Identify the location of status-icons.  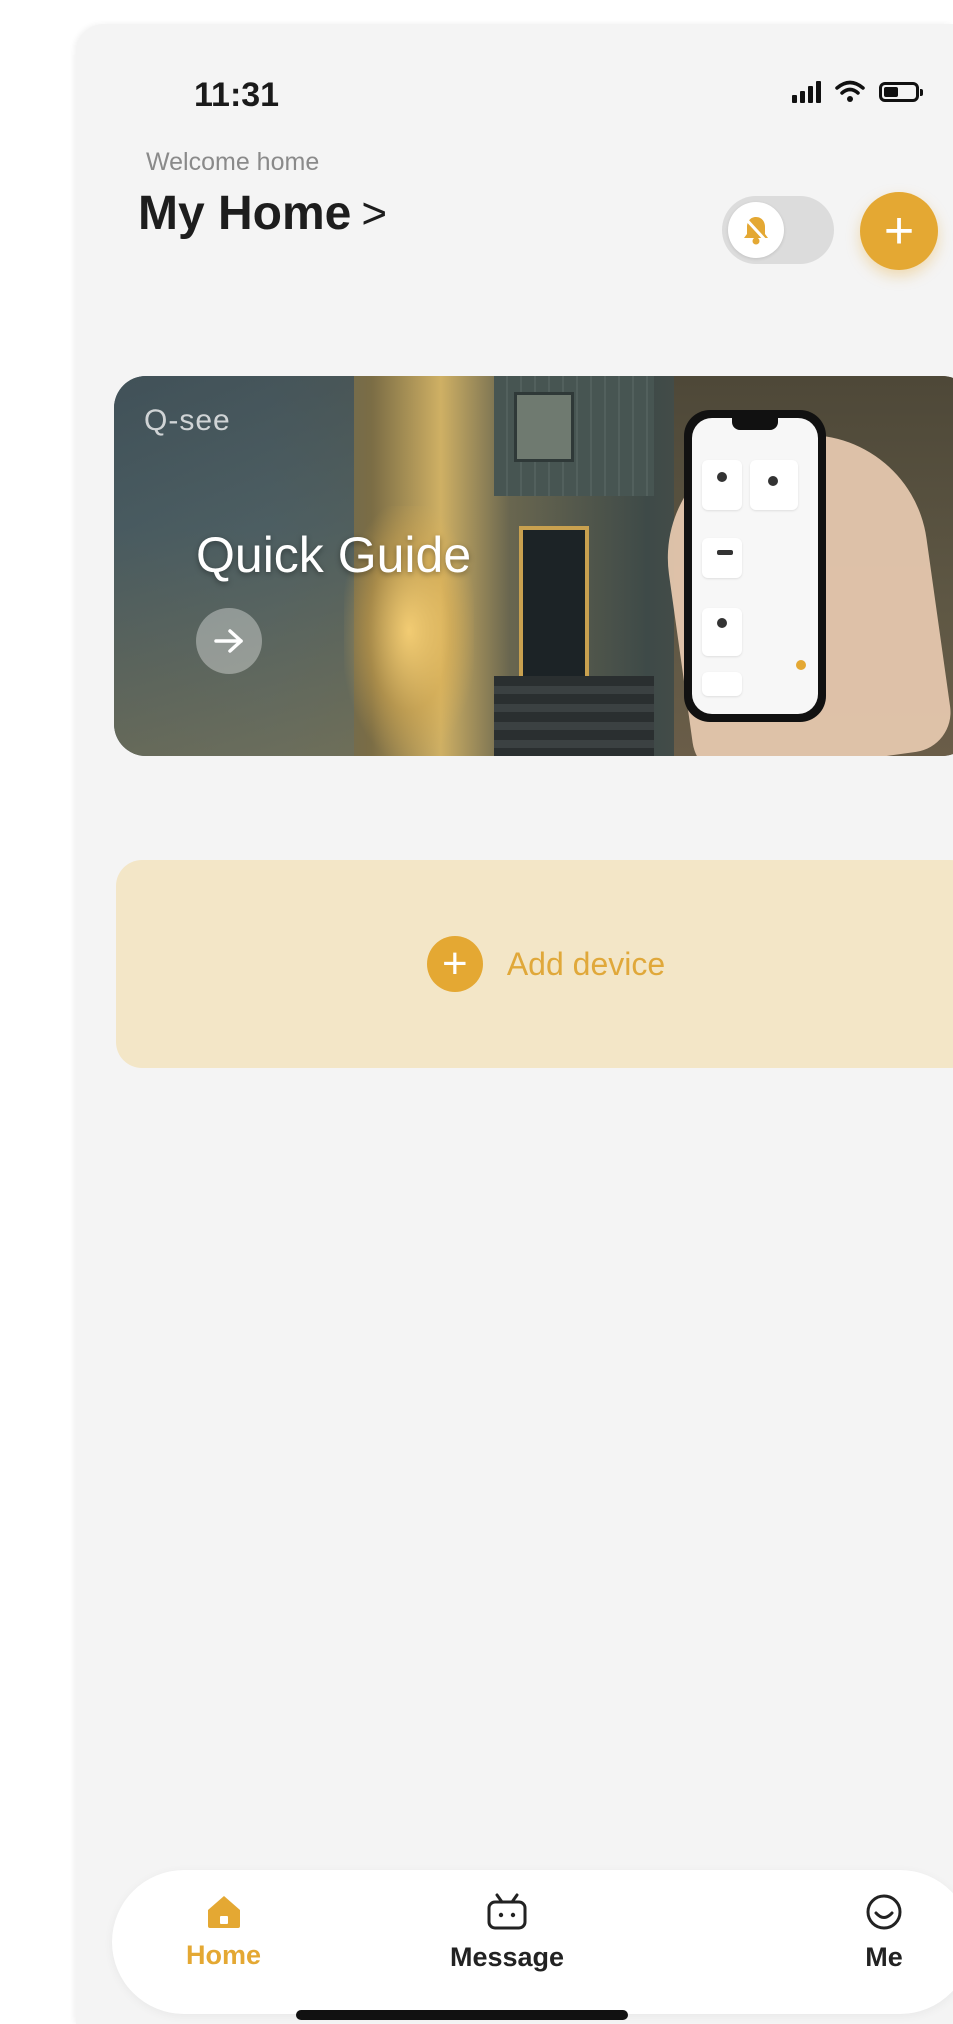
(857, 92).